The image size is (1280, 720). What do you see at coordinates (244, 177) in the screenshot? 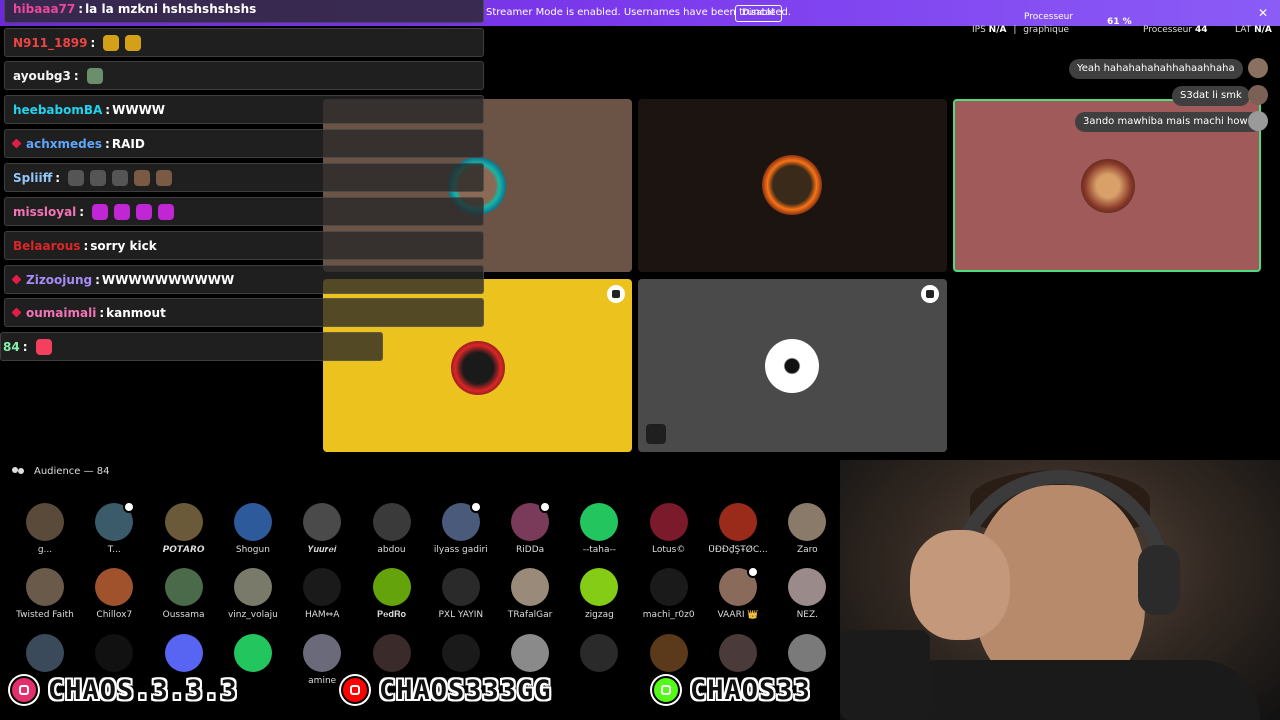
I see `chat-message: Spliiff:` at bounding box center [244, 177].